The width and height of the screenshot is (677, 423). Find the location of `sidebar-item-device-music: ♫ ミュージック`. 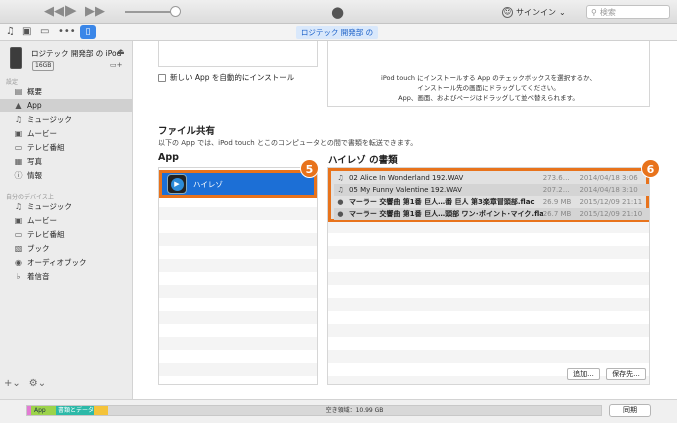

sidebar-item-device-music: ♫ ミュージック is located at coordinates (66, 206).